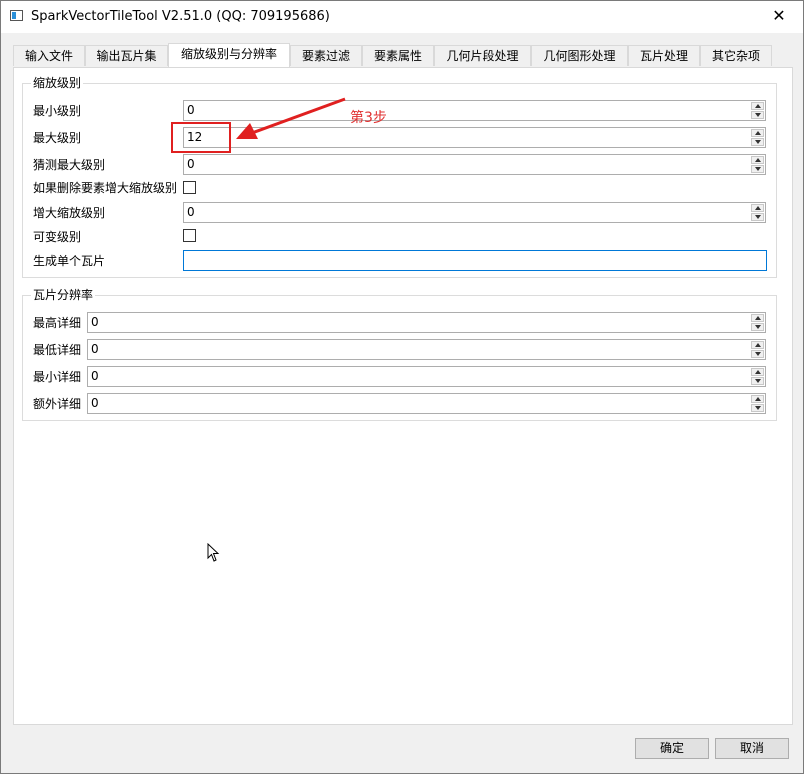 This screenshot has width=806, height=776. Describe the element at coordinates (398, 55) in the screenshot. I see `tab-feature-attributes: 要素属性` at that location.